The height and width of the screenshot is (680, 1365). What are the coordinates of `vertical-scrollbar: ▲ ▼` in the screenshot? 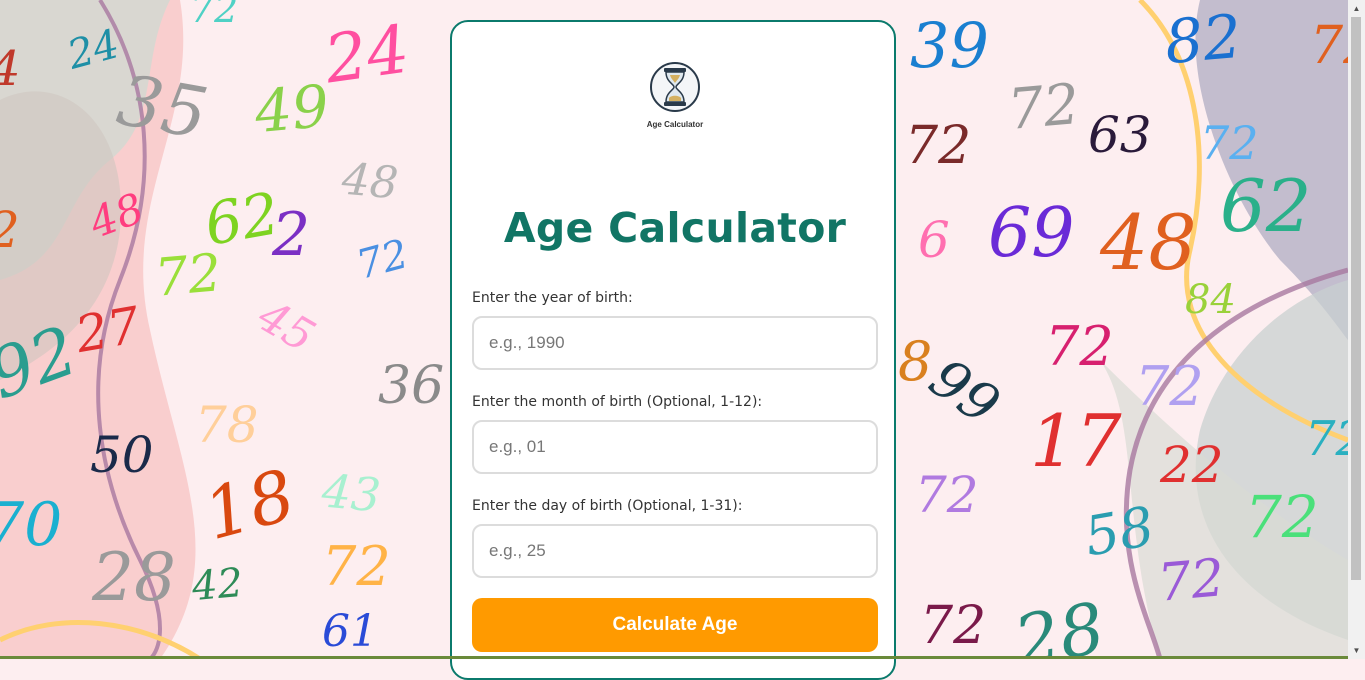 It's located at (1356, 329).